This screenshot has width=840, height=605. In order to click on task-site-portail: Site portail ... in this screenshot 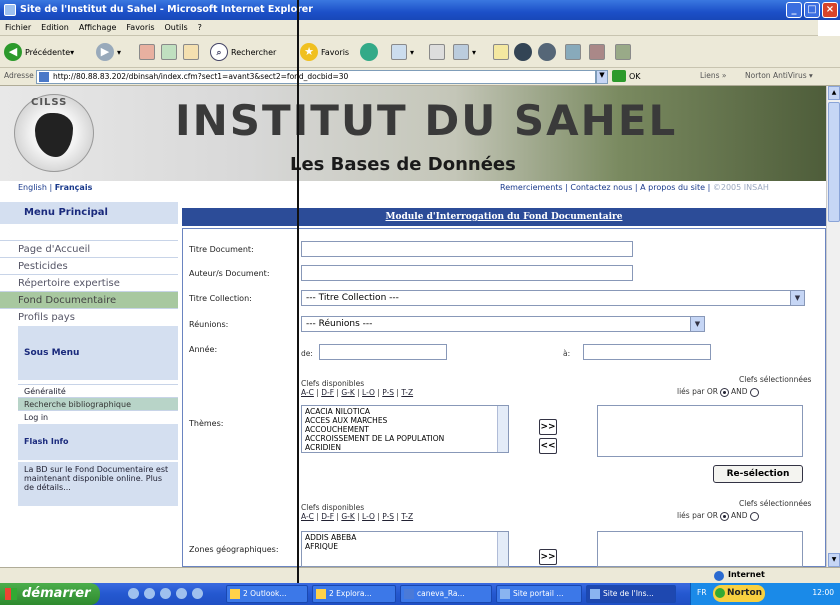, I will do `click(539, 594)`.